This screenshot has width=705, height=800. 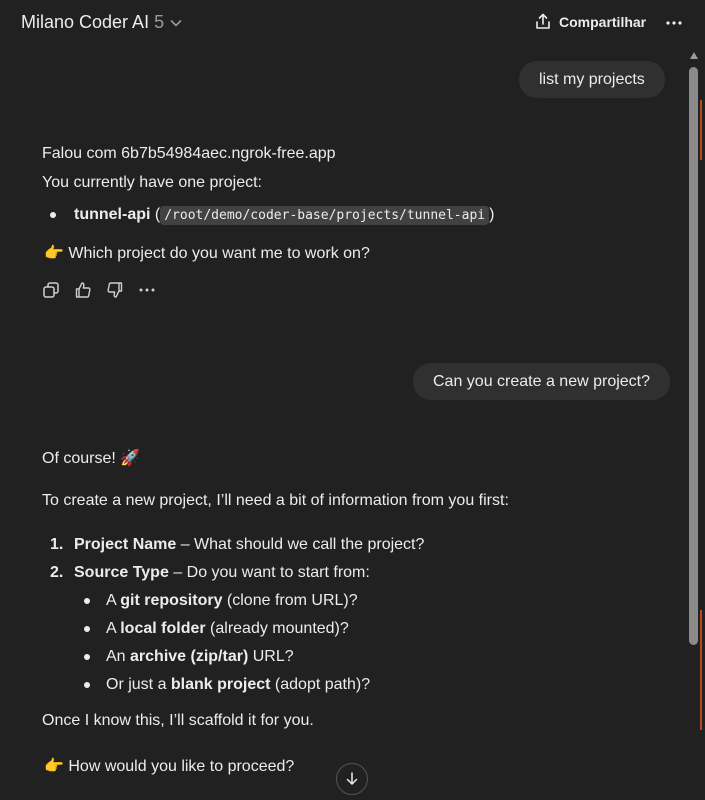 I want to click on model-selector: Milano Coder AI 5, so click(x=101, y=22).